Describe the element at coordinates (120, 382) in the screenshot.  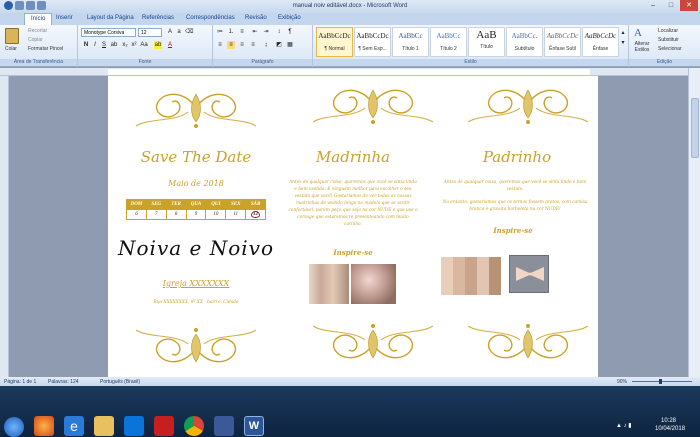
I see `language: Português (Brasil)` at that location.